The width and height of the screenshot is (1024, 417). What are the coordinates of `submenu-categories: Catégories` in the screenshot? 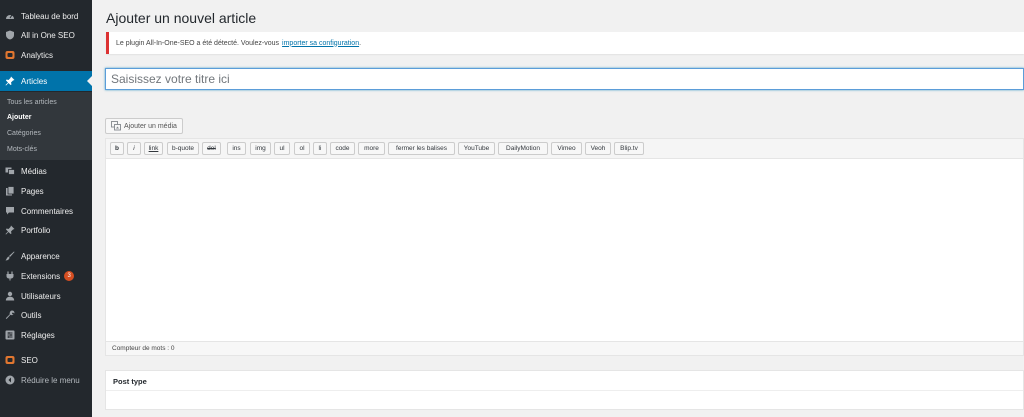 It's located at (24, 133).